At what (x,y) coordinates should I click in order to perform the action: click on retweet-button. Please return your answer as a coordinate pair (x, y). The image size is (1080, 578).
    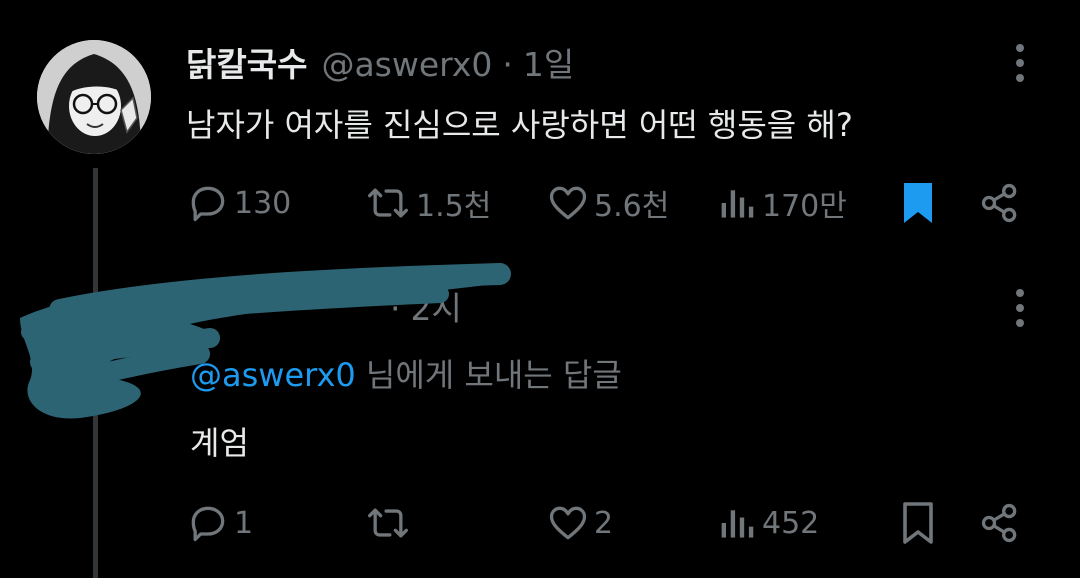
    Looking at the image, I should click on (390, 523).